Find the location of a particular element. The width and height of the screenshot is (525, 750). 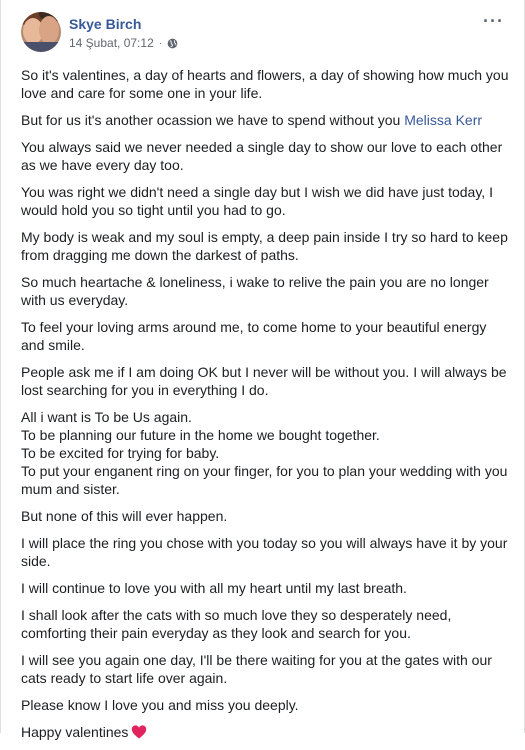

closing-text: Happy valentines is located at coordinates (75, 732).